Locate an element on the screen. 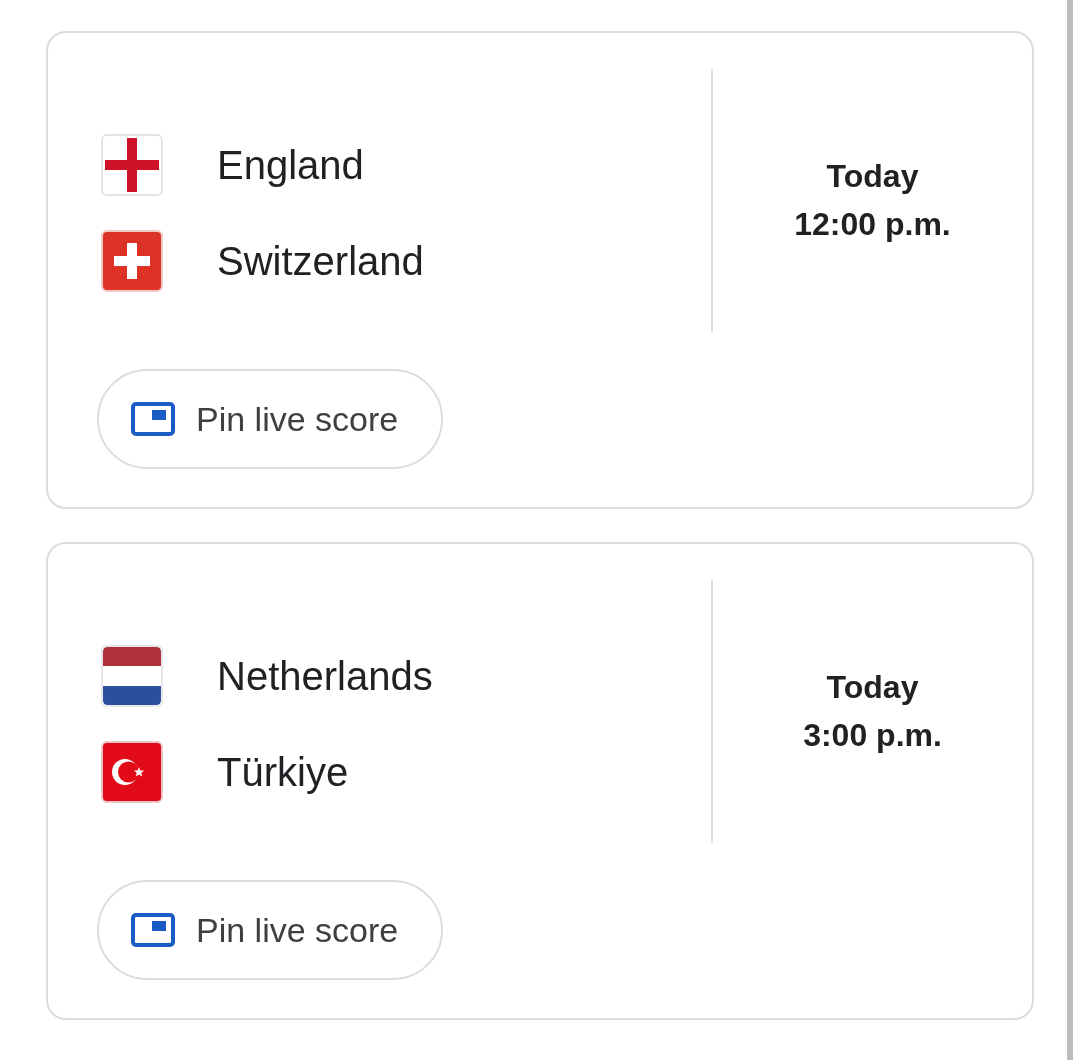 This screenshot has width=1080, height=1060. match-time: 12:00 p.m. is located at coordinates (872, 224).